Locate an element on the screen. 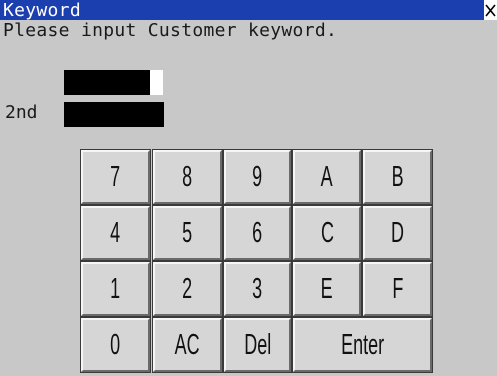 This screenshot has height=376, width=497. key-1: 1 is located at coordinates (115, 289).